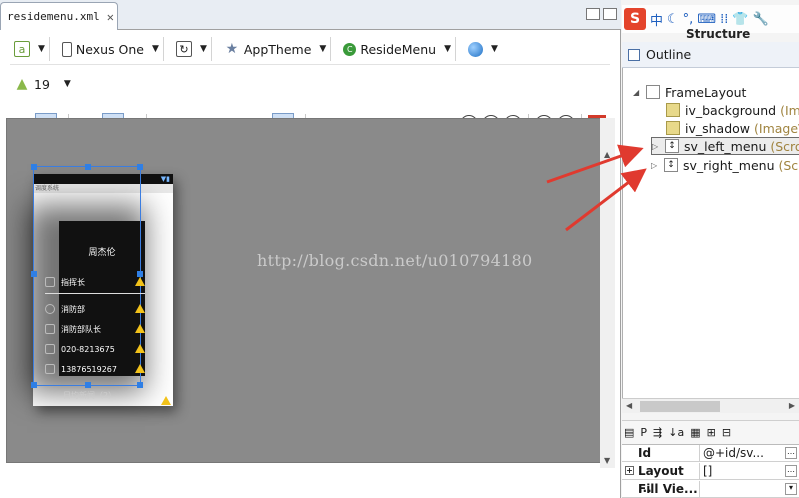 This screenshot has width=799, height=498. Describe the element at coordinates (792, 405) in the screenshot. I see `scroll-right-icon: ▶` at that location.